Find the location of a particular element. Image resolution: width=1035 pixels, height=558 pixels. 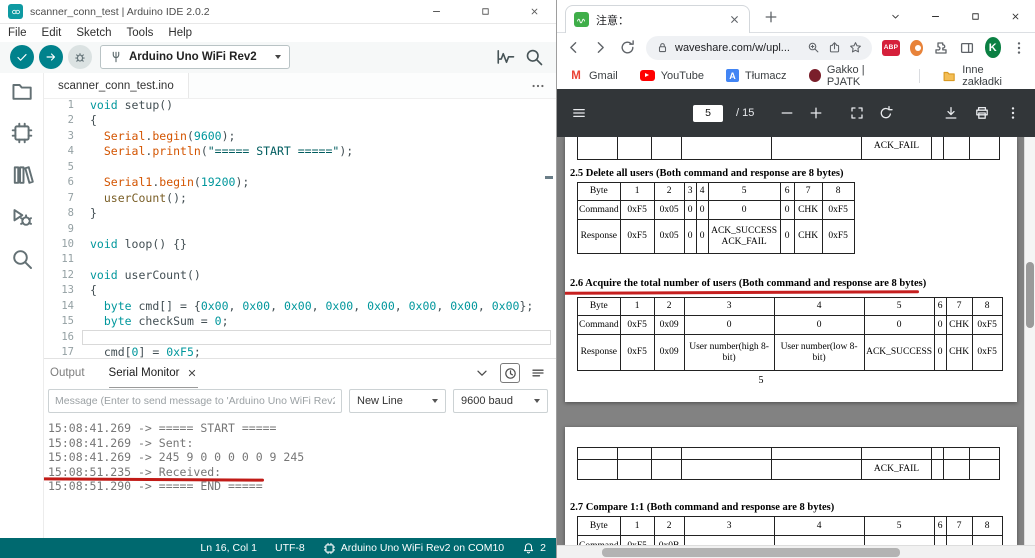

browser-tab: 注意： is located at coordinates (657, 19).